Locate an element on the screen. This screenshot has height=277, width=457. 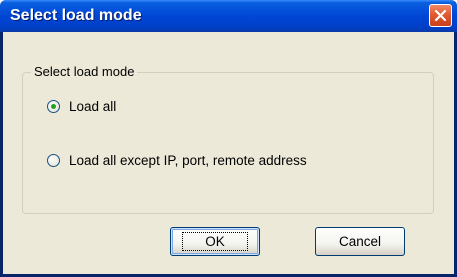
close-icon is located at coordinates (440, 15).